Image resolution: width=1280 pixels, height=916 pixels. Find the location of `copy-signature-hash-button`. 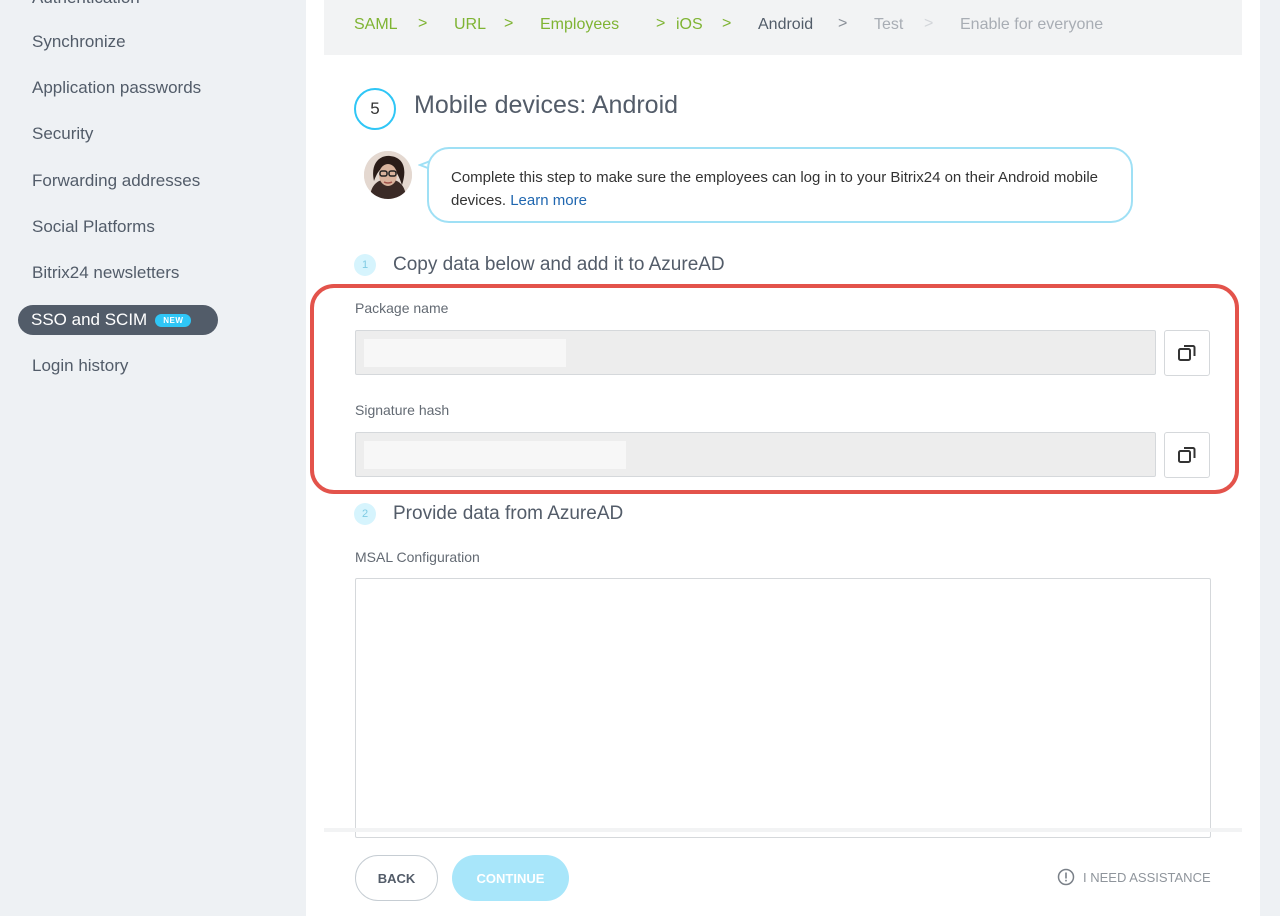

copy-signature-hash-button is located at coordinates (1187, 455).